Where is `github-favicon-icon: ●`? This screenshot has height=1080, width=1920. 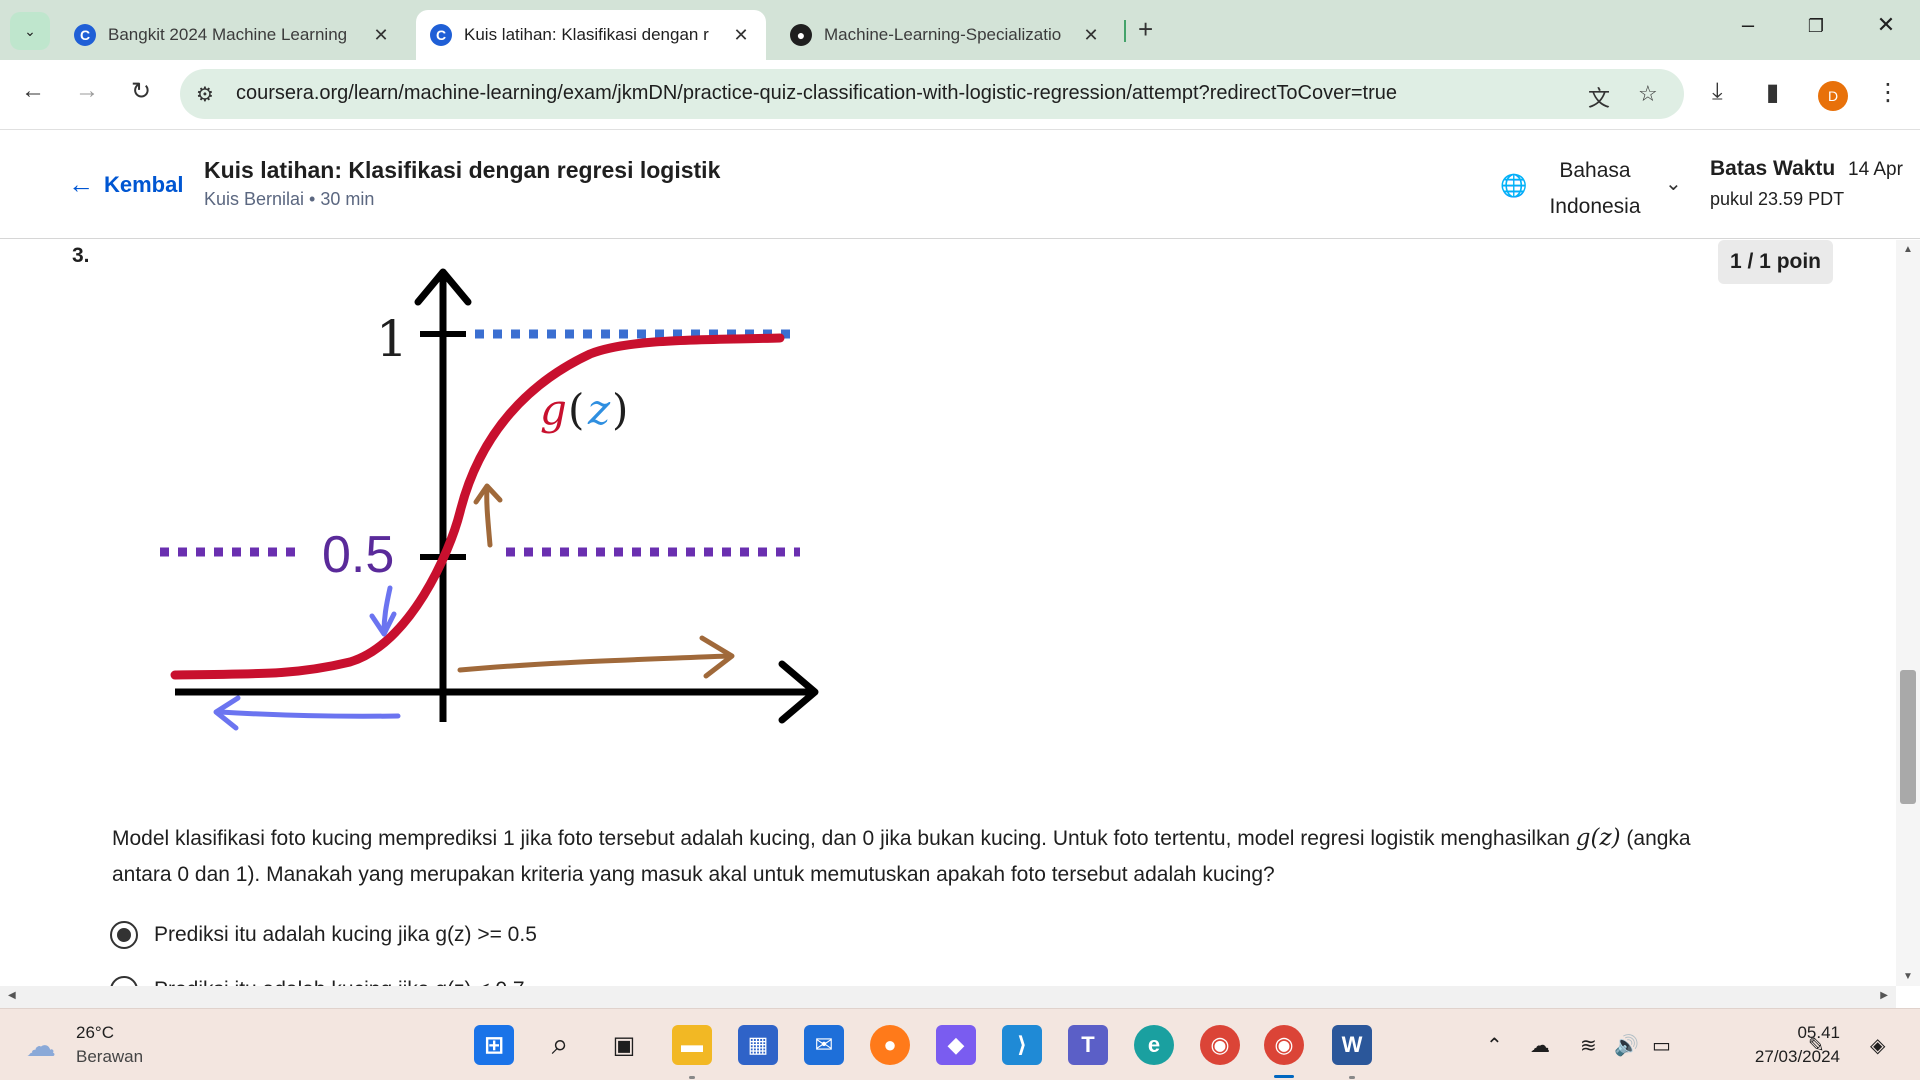 github-favicon-icon: ● is located at coordinates (801, 35).